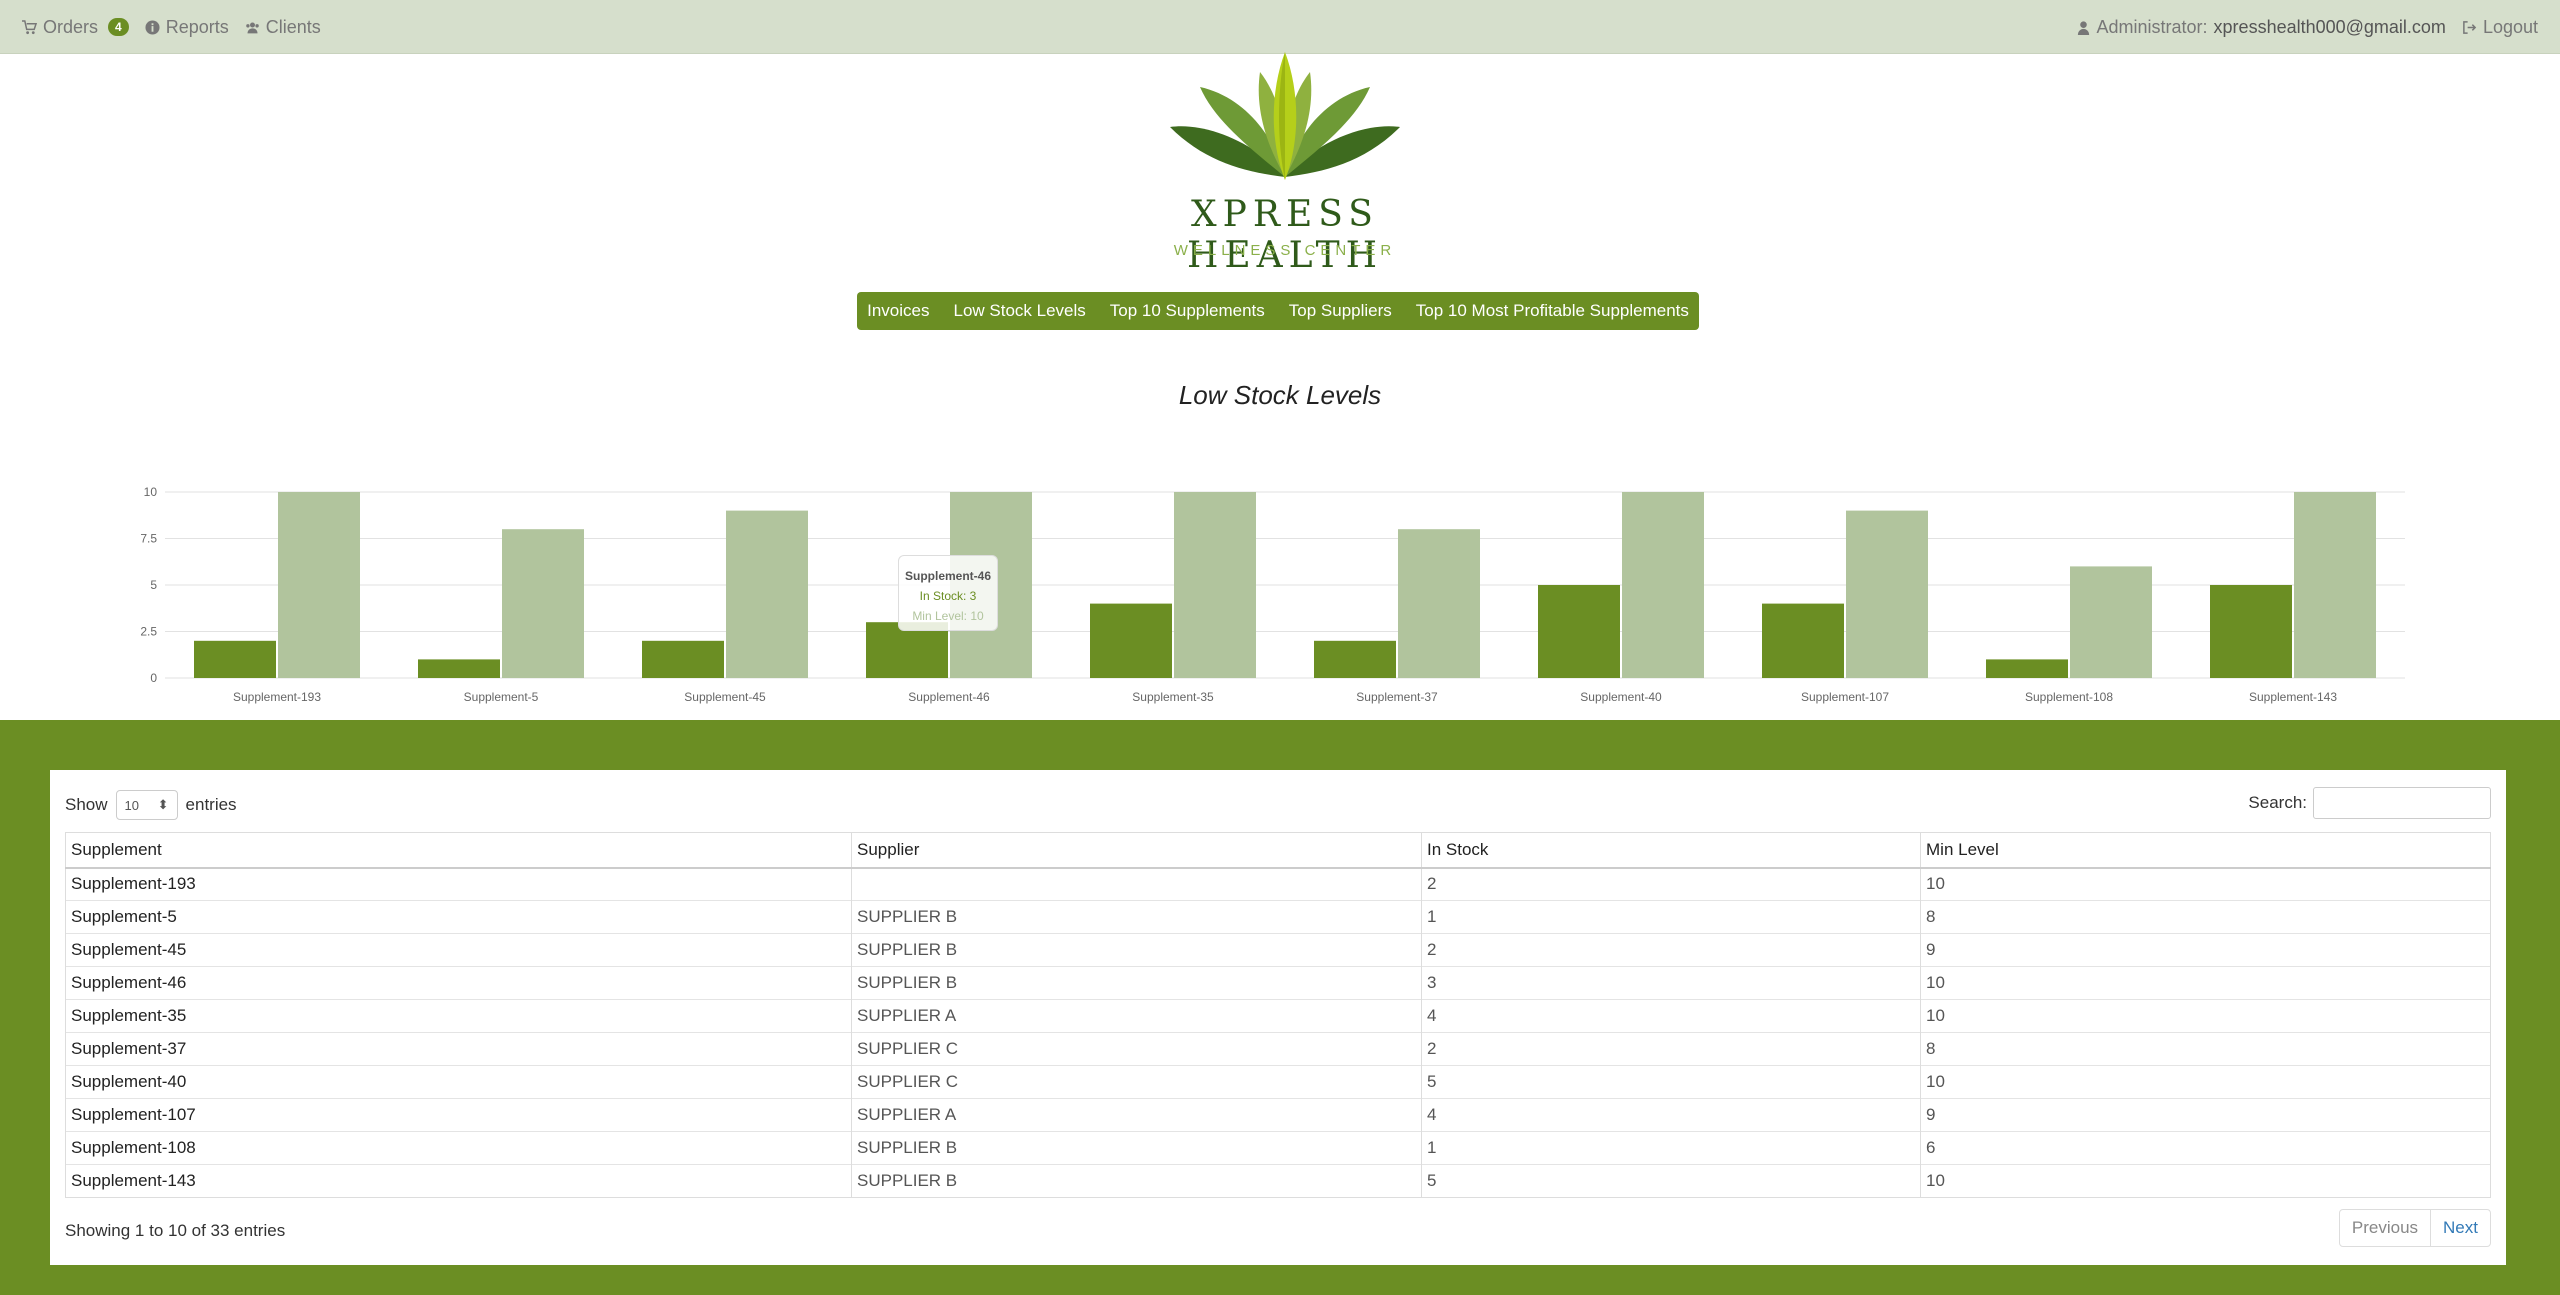  What do you see at coordinates (1173, 697) in the screenshot?
I see `x-tick-label: Supplement-35` at bounding box center [1173, 697].